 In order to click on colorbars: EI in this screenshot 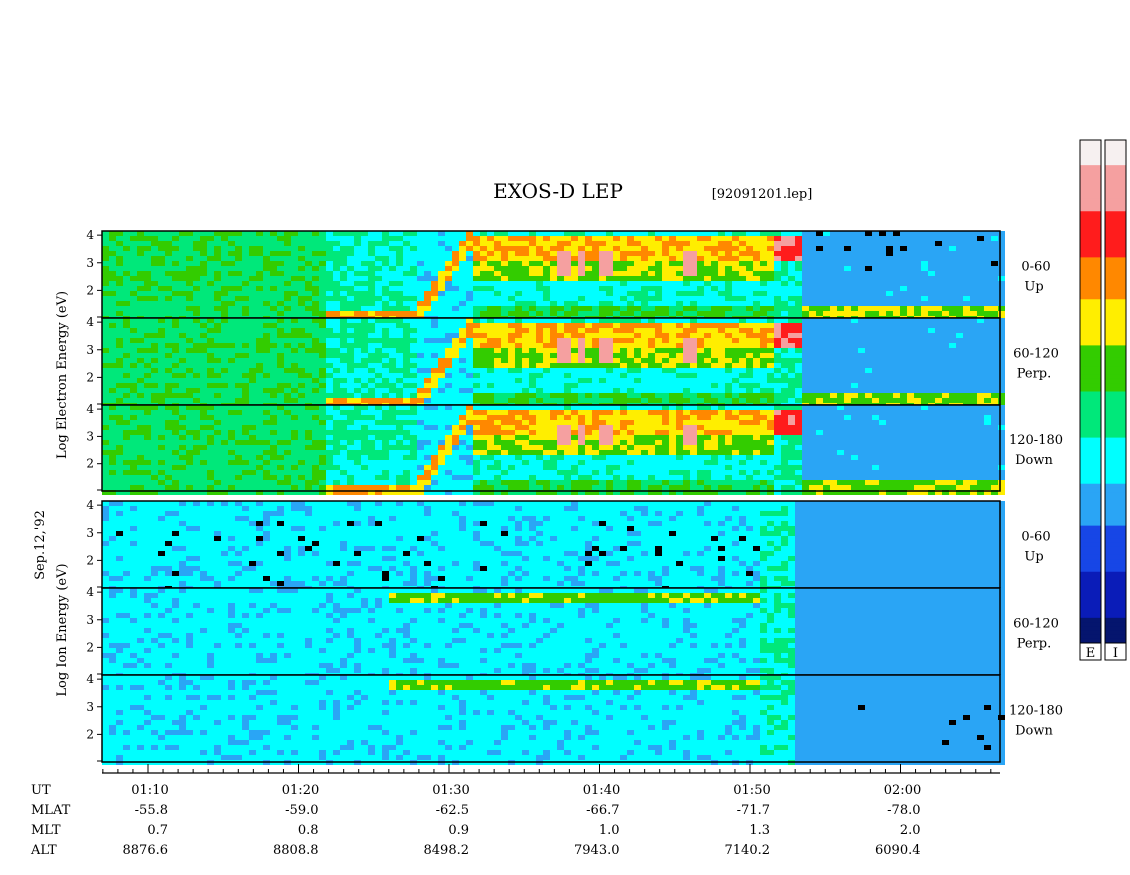, I will do `click(1103, 400)`.